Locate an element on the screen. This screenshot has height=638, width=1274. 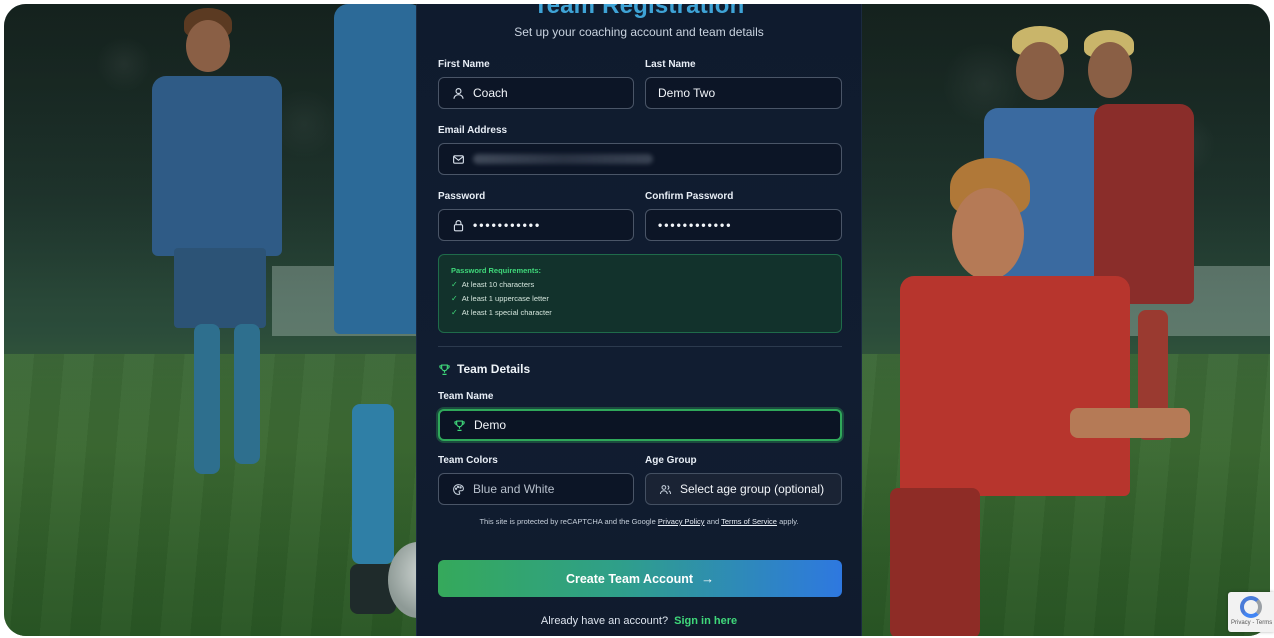
signin-prompt: Already have an account? Sign in here is located at coordinates (639, 621).